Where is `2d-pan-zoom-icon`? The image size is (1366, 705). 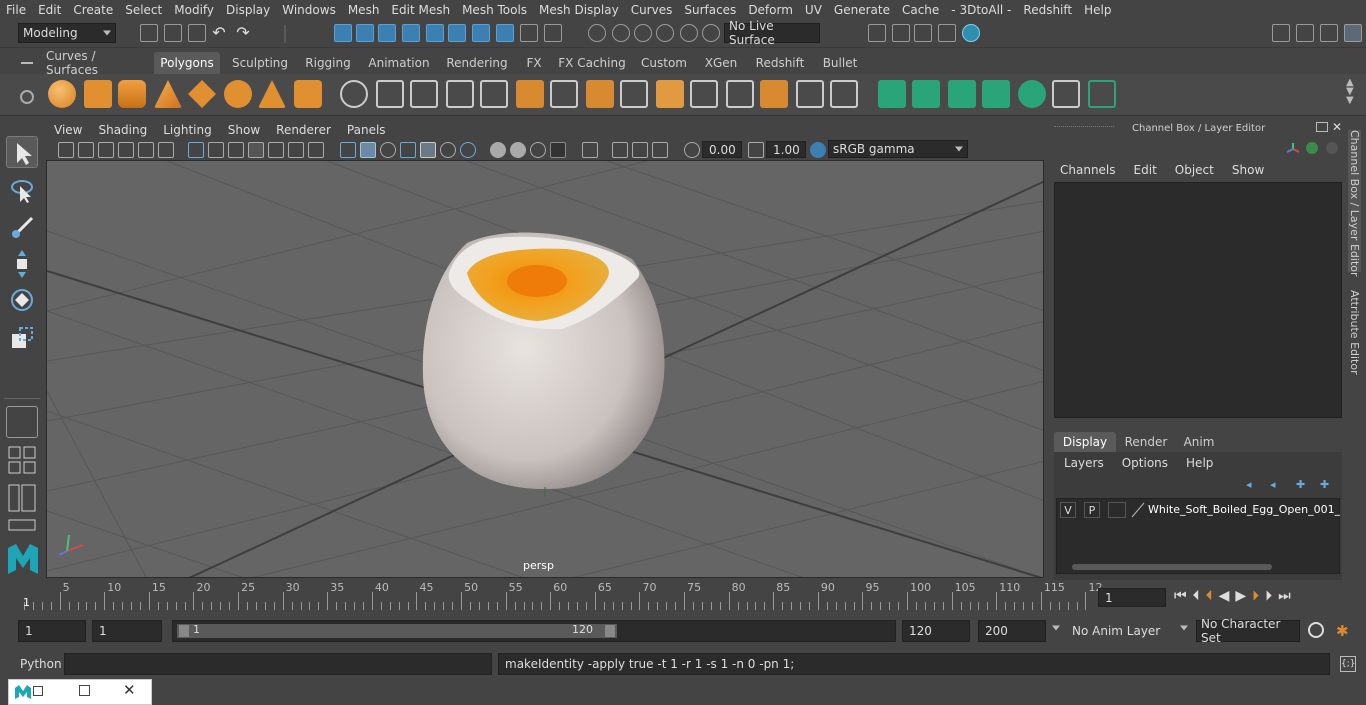
2d-pan-zoom-icon is located at coordinates (146, 150).